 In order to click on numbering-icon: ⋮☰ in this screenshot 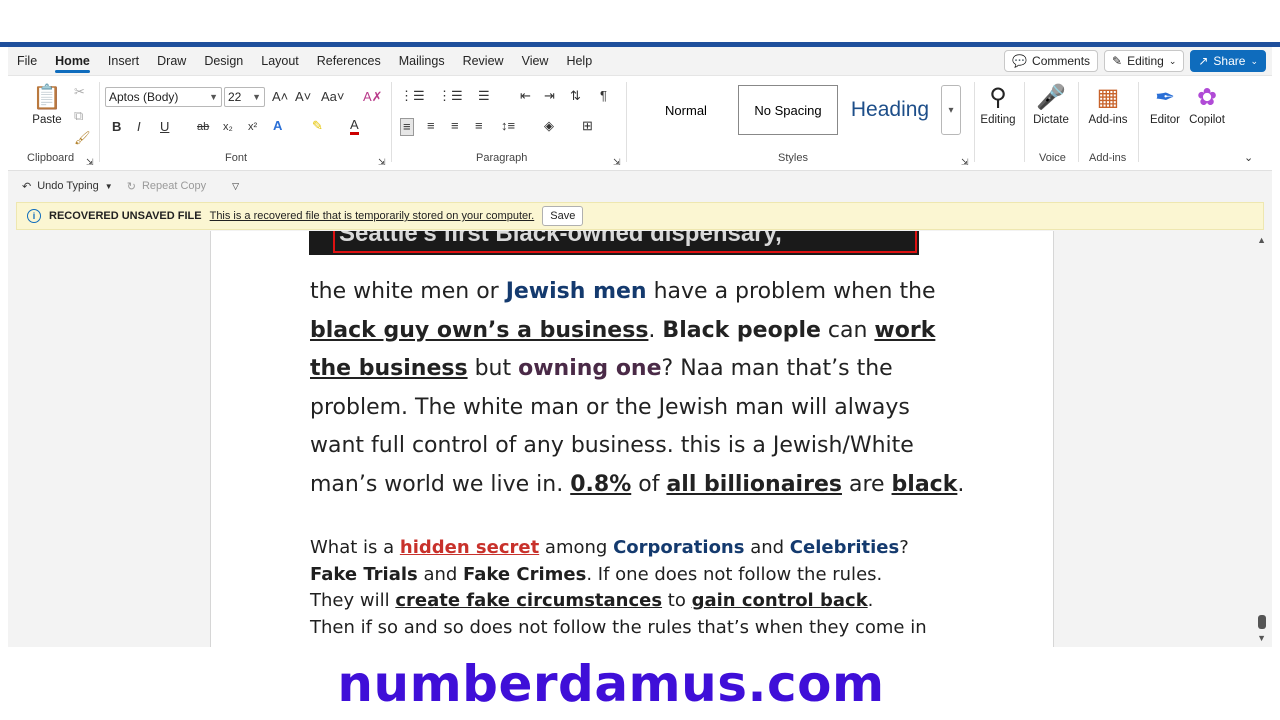, I will do `click(450, 96)`.